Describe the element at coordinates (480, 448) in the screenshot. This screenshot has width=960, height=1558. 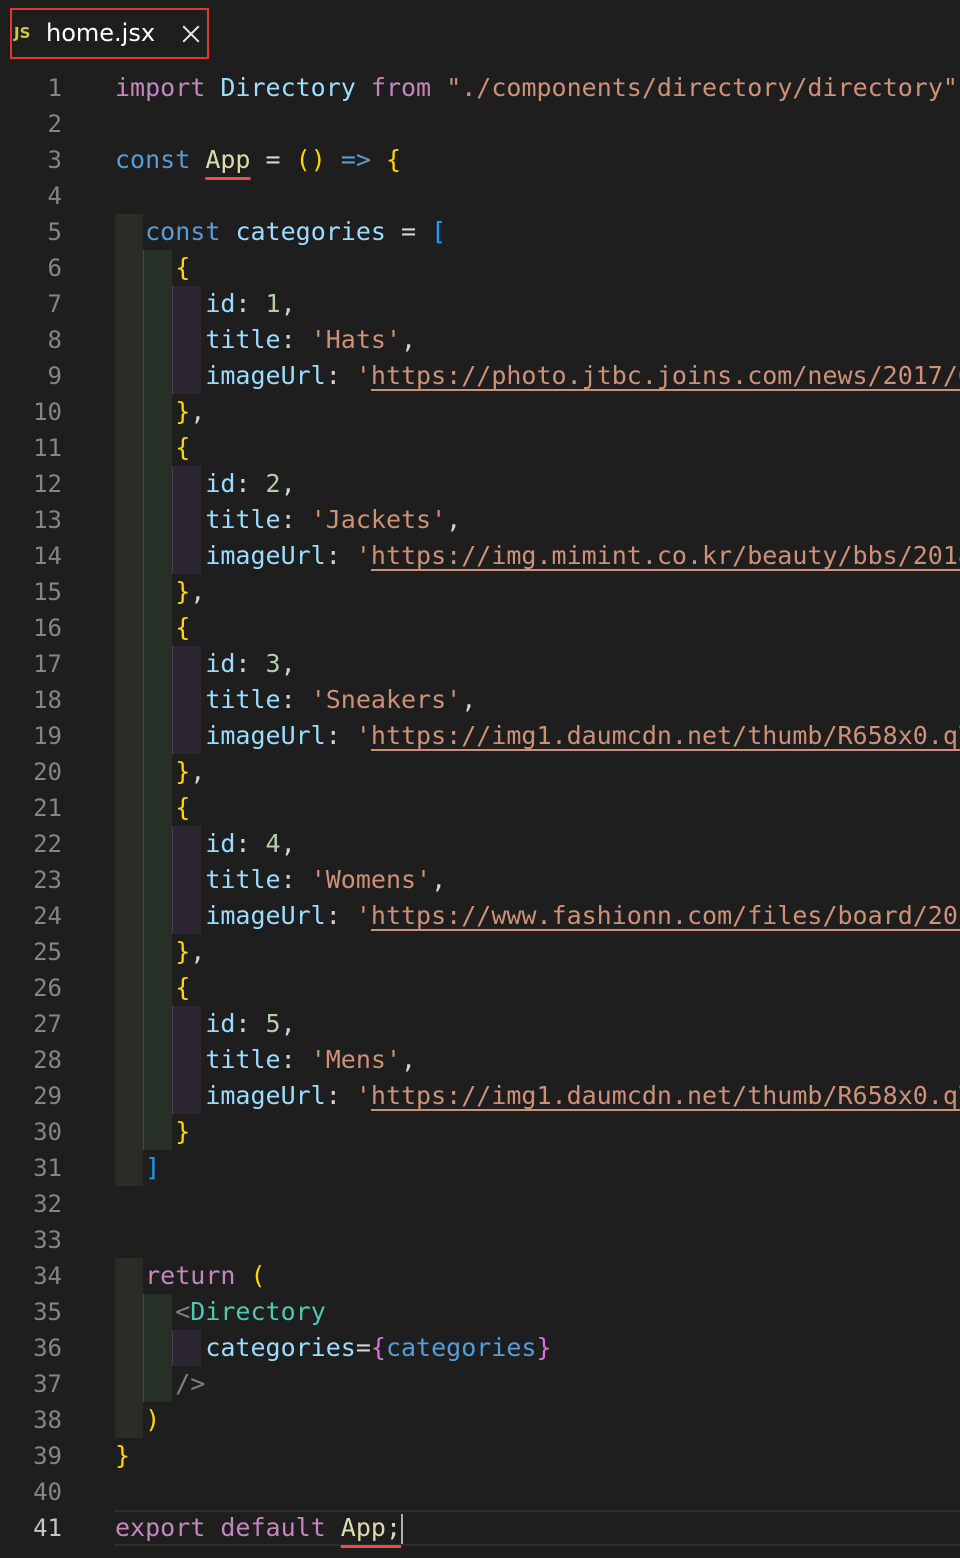
I see `code-line: 11 {` at that location.